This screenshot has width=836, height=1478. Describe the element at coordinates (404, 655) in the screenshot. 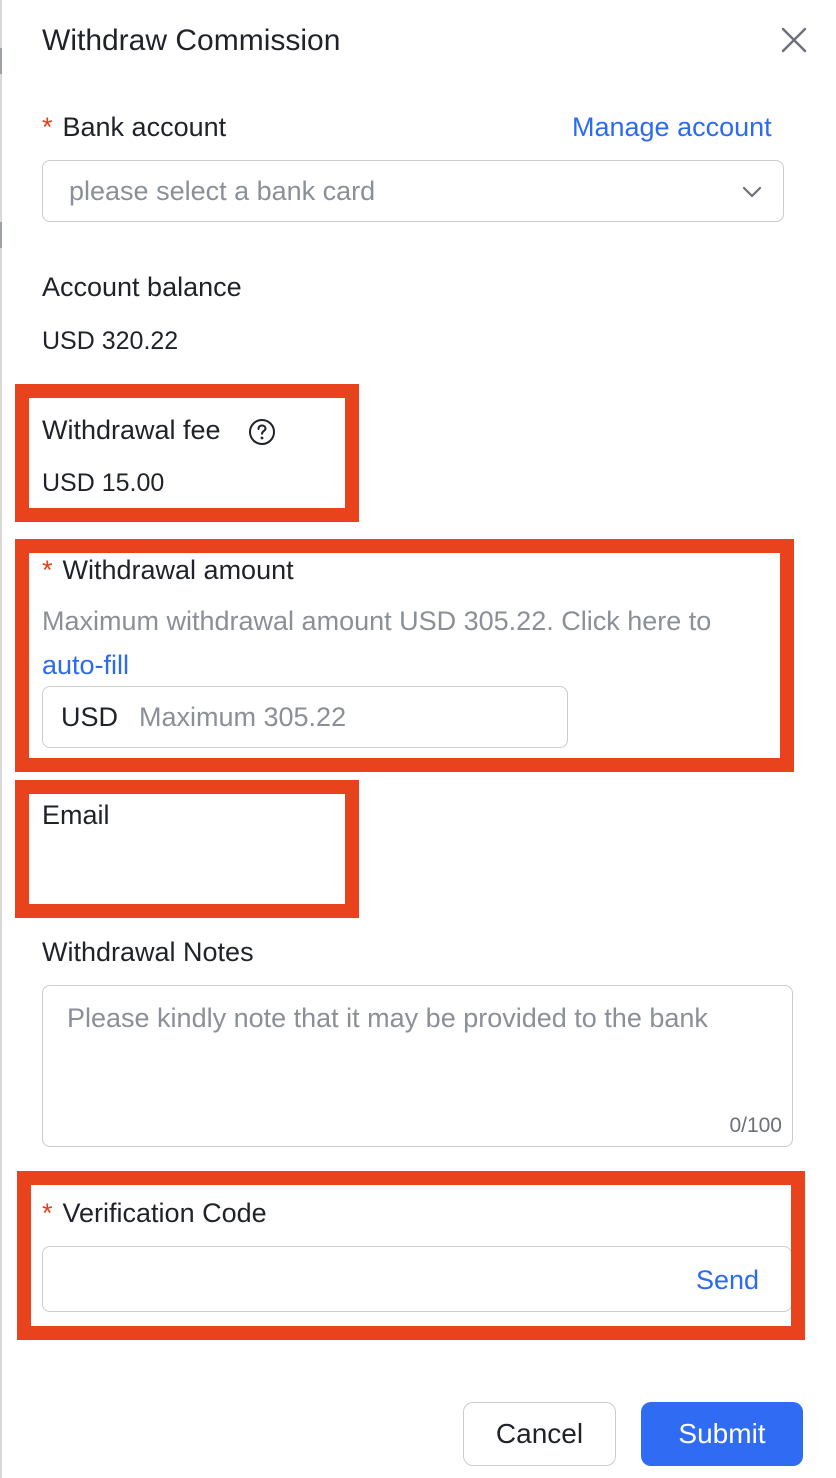

I see `highlight-box-withdrawal-amount` at that location.